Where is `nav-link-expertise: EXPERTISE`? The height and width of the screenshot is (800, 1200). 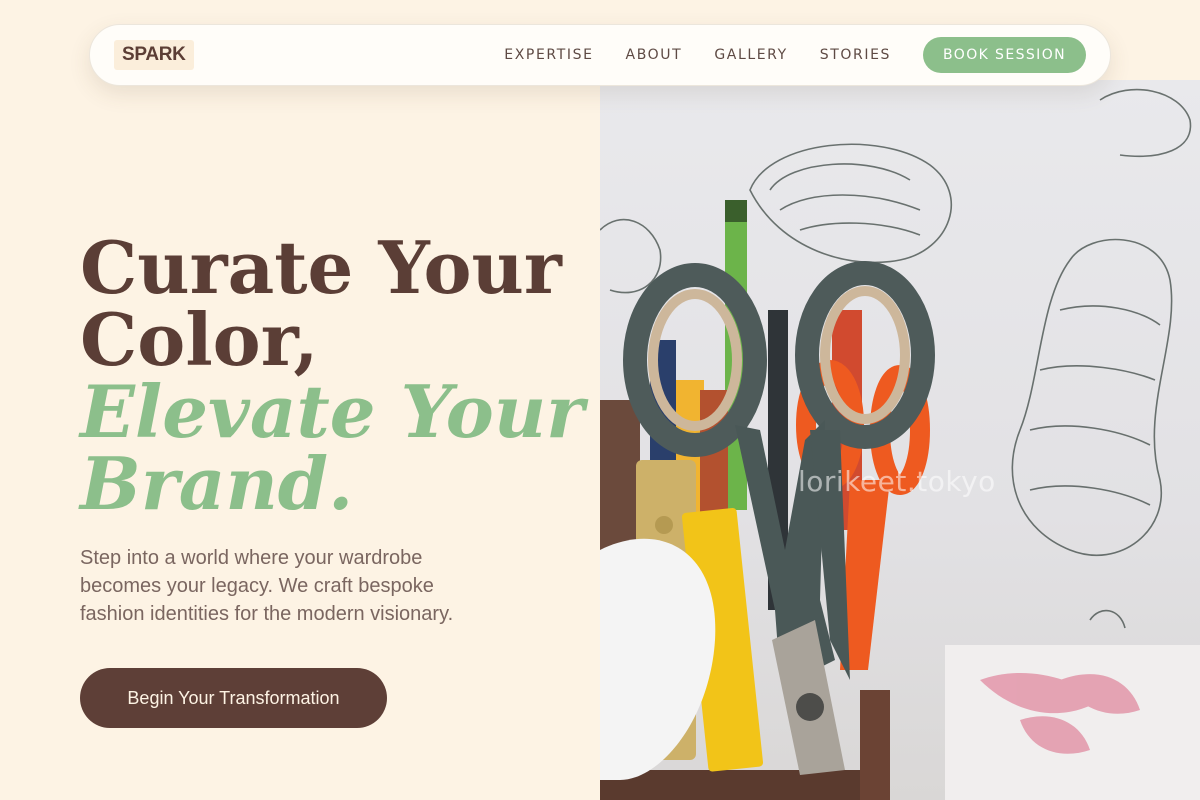 nav-link-expertise: EXPERTISE is located at coordinates (548, 55).